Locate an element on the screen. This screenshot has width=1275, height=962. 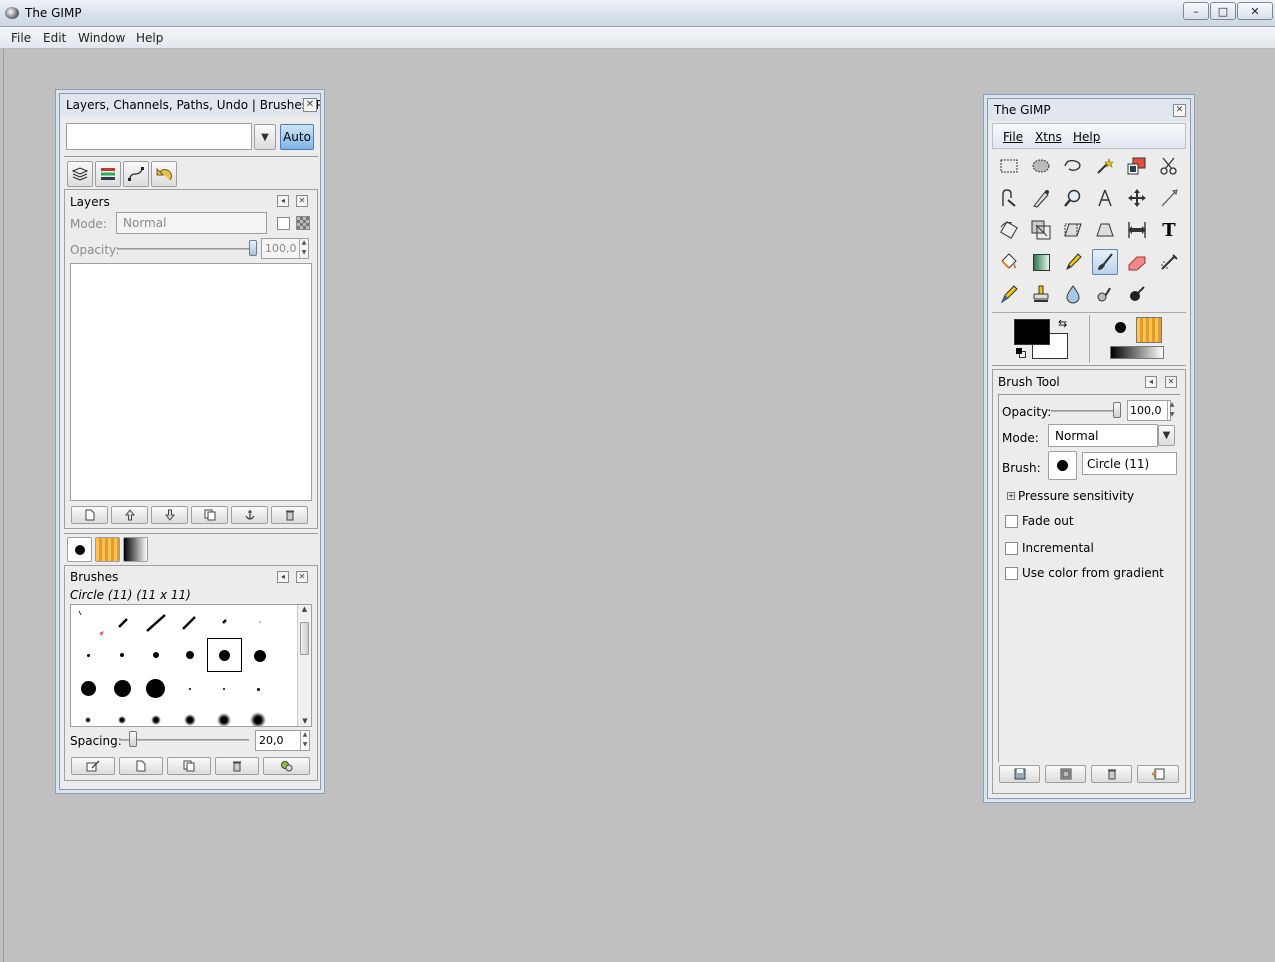
auto-button: Auto is located at coordinates (297, 137).